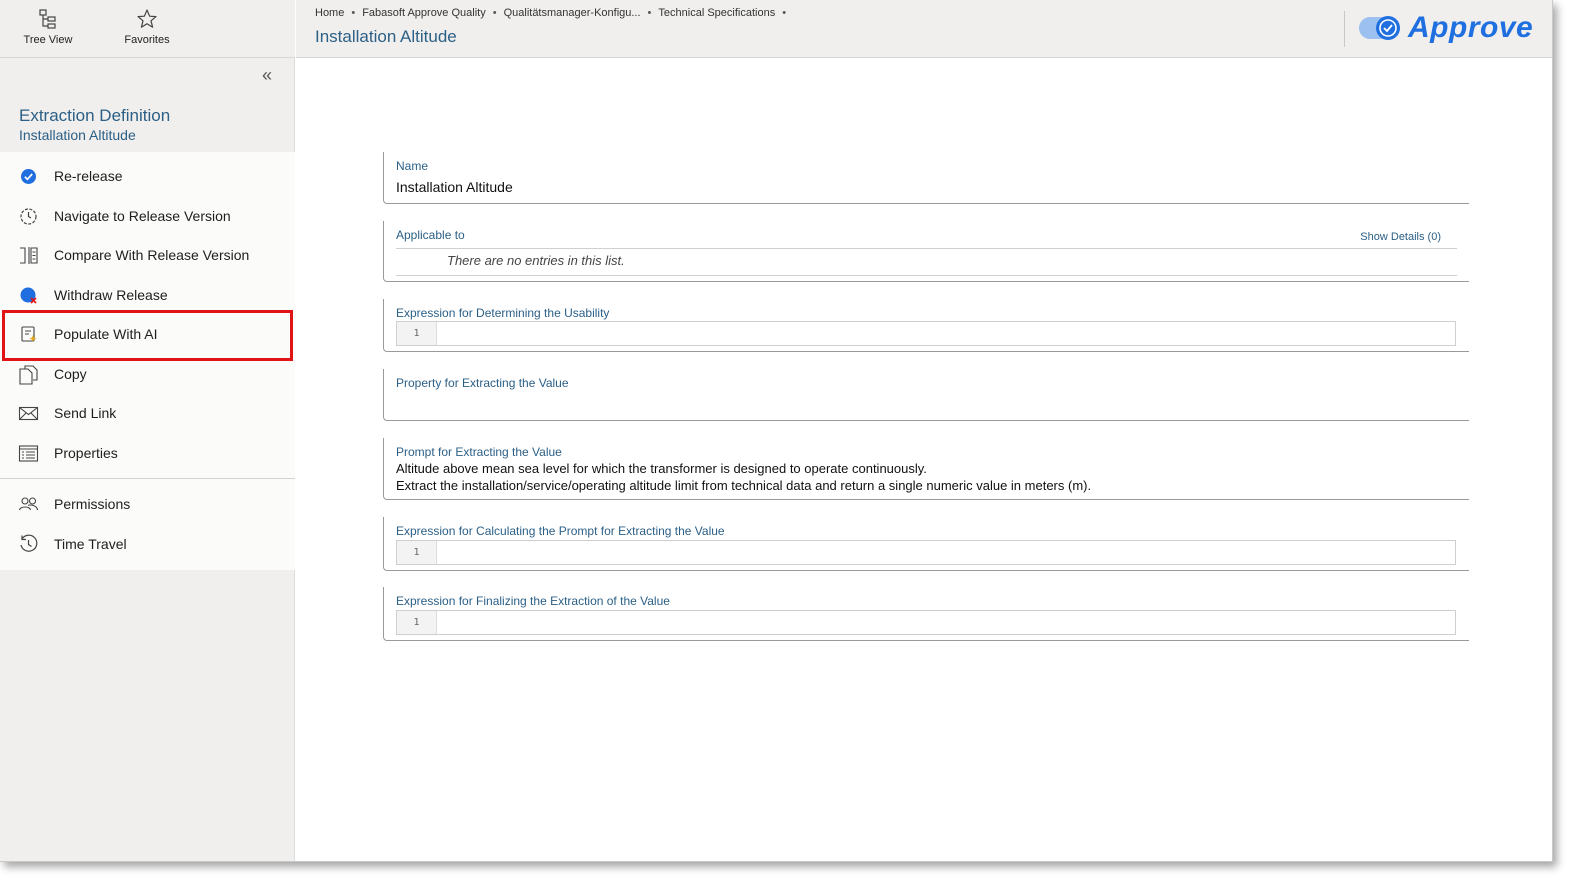  What do you see at coordinates (28, 176) in the screenshot?
I see `check-circle-icon` at bounding box center [28, 176].